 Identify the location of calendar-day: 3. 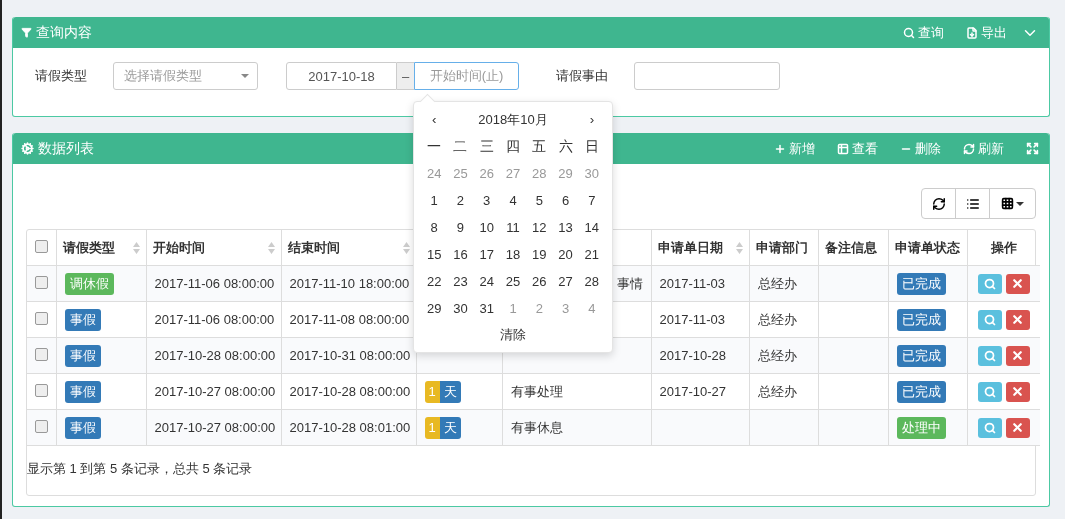
(486, 200).